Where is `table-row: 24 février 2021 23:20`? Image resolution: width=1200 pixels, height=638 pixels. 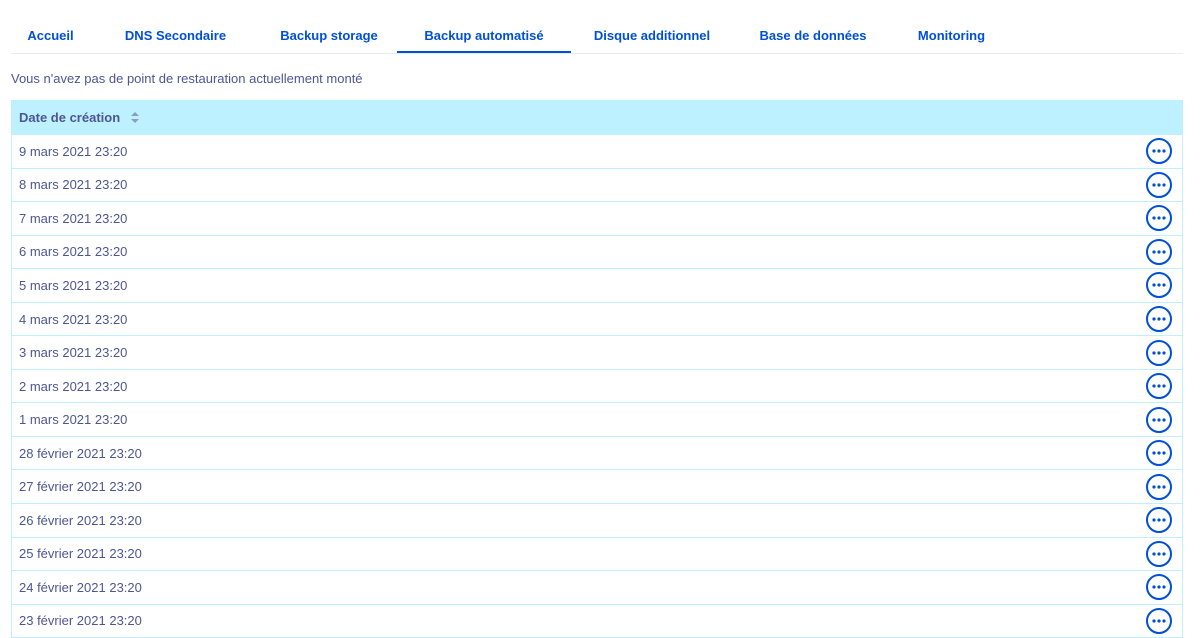
table-row: 24 février 2021 23:20 is located at coordinates (597, 588).